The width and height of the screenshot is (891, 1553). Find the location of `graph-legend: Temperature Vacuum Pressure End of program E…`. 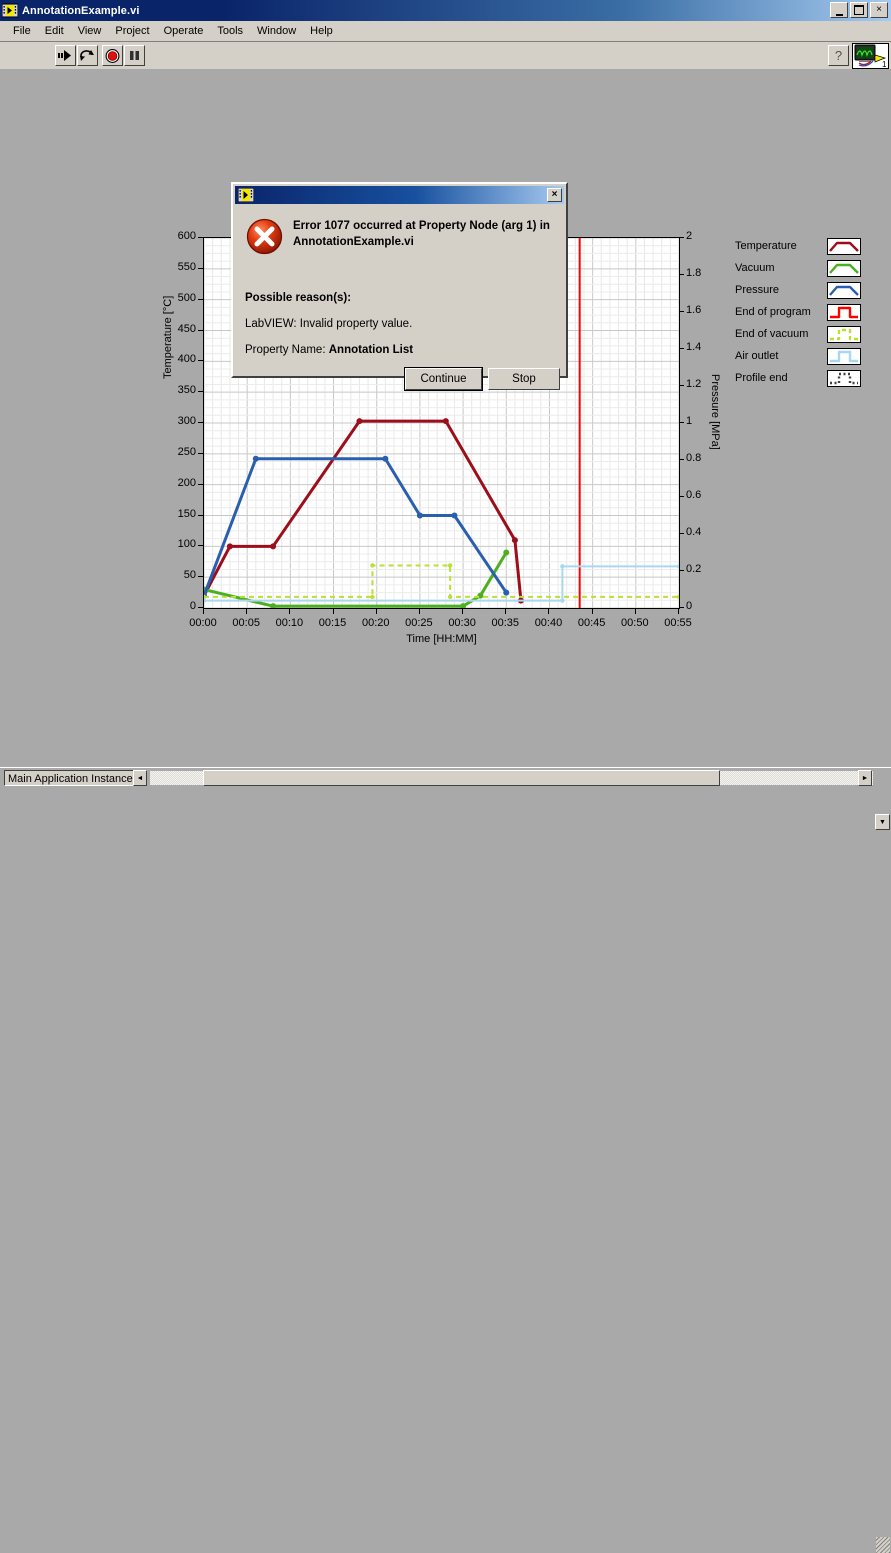

graph-legend: Temperature Vacuum Pressure End of program E… is located at coordinates (801, 312).